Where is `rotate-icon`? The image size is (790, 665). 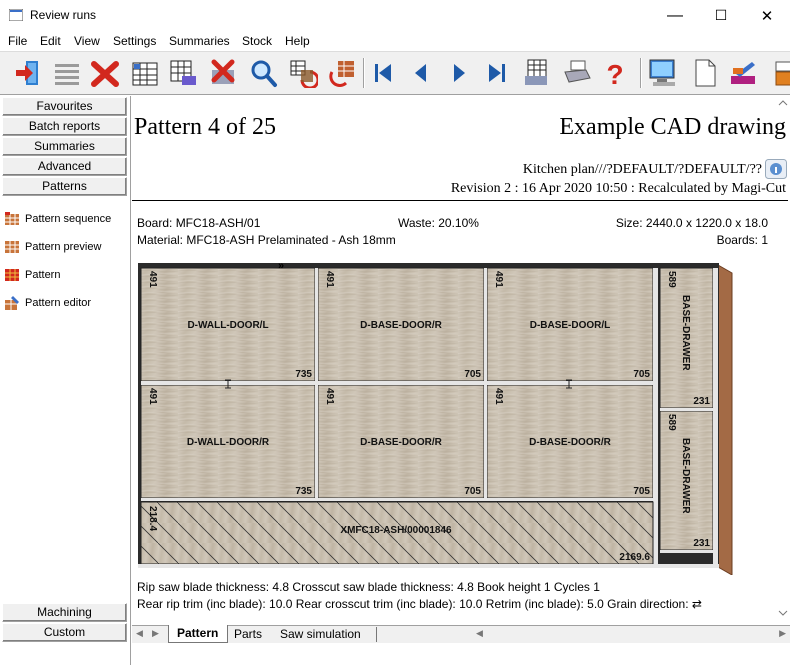 rotate-icon is located at coordinates (303, 73).